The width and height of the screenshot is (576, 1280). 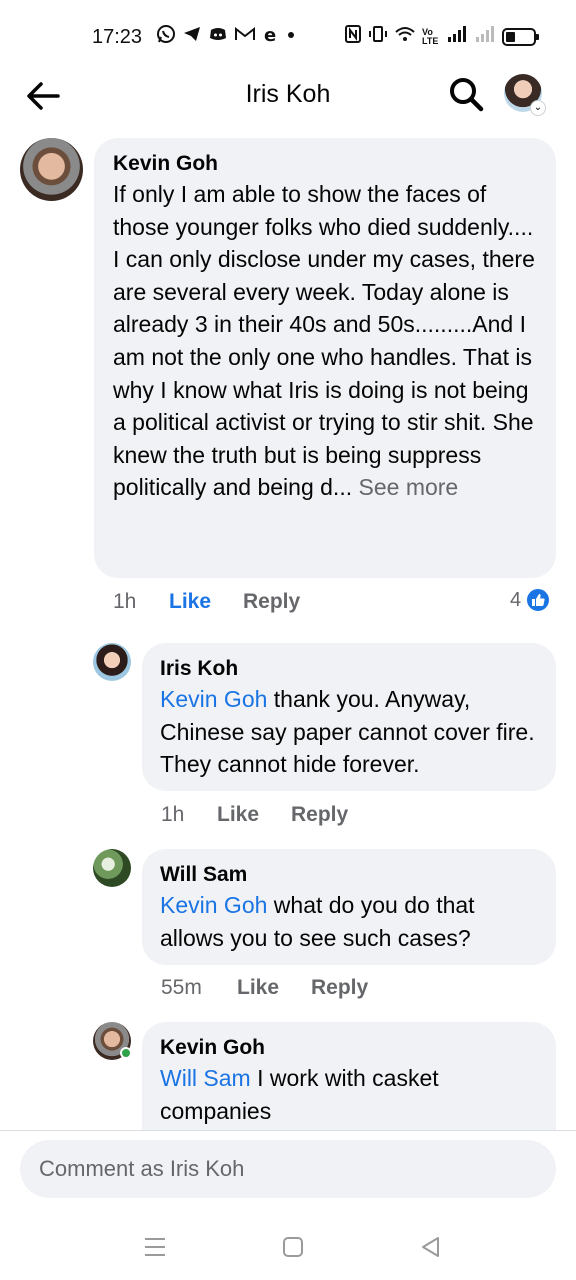 I want to click on discord-icon, so click(x=218, y=36).